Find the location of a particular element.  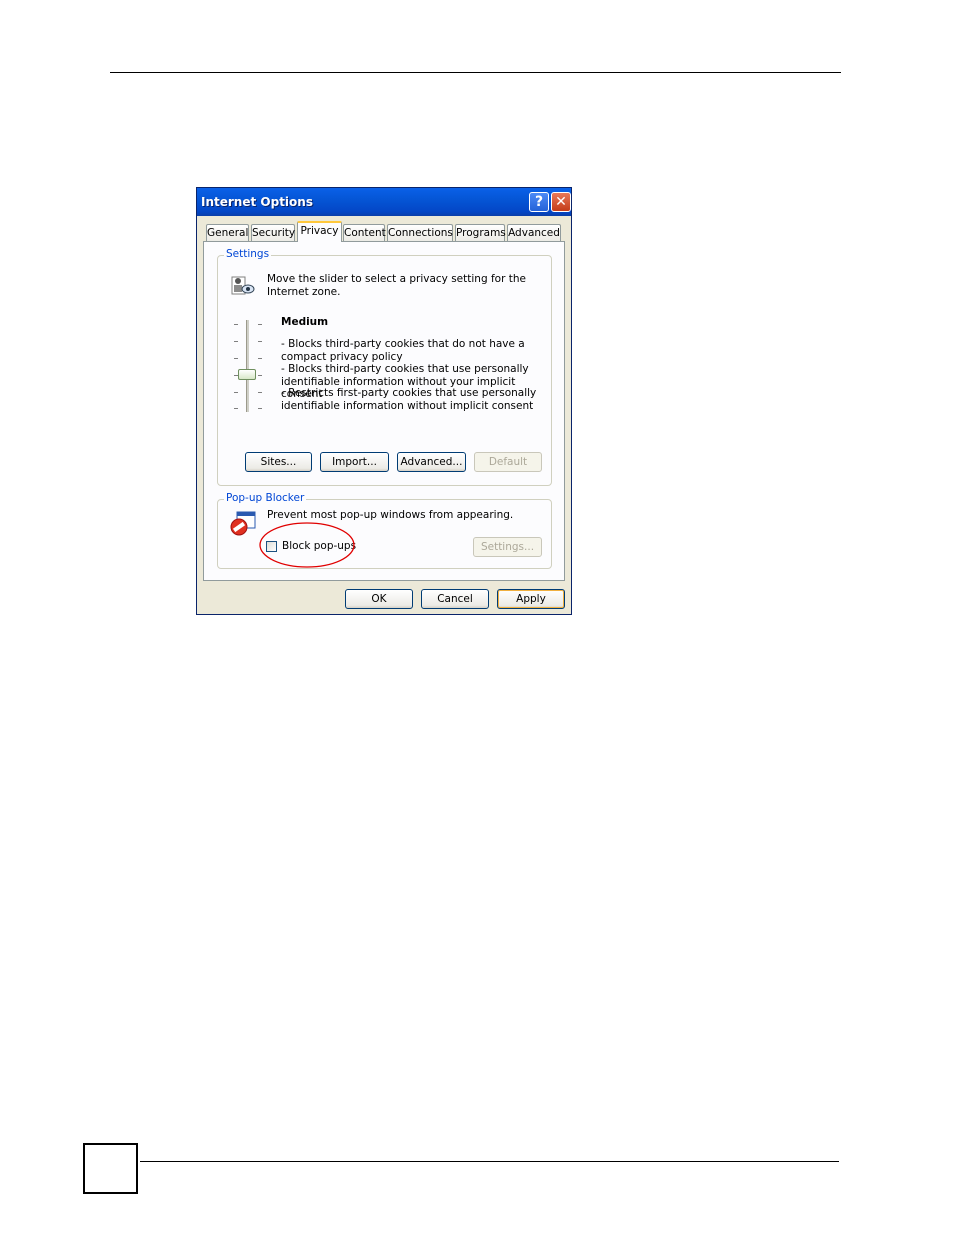

tab-advanced: Advanced is located at coordinates (534, 232).